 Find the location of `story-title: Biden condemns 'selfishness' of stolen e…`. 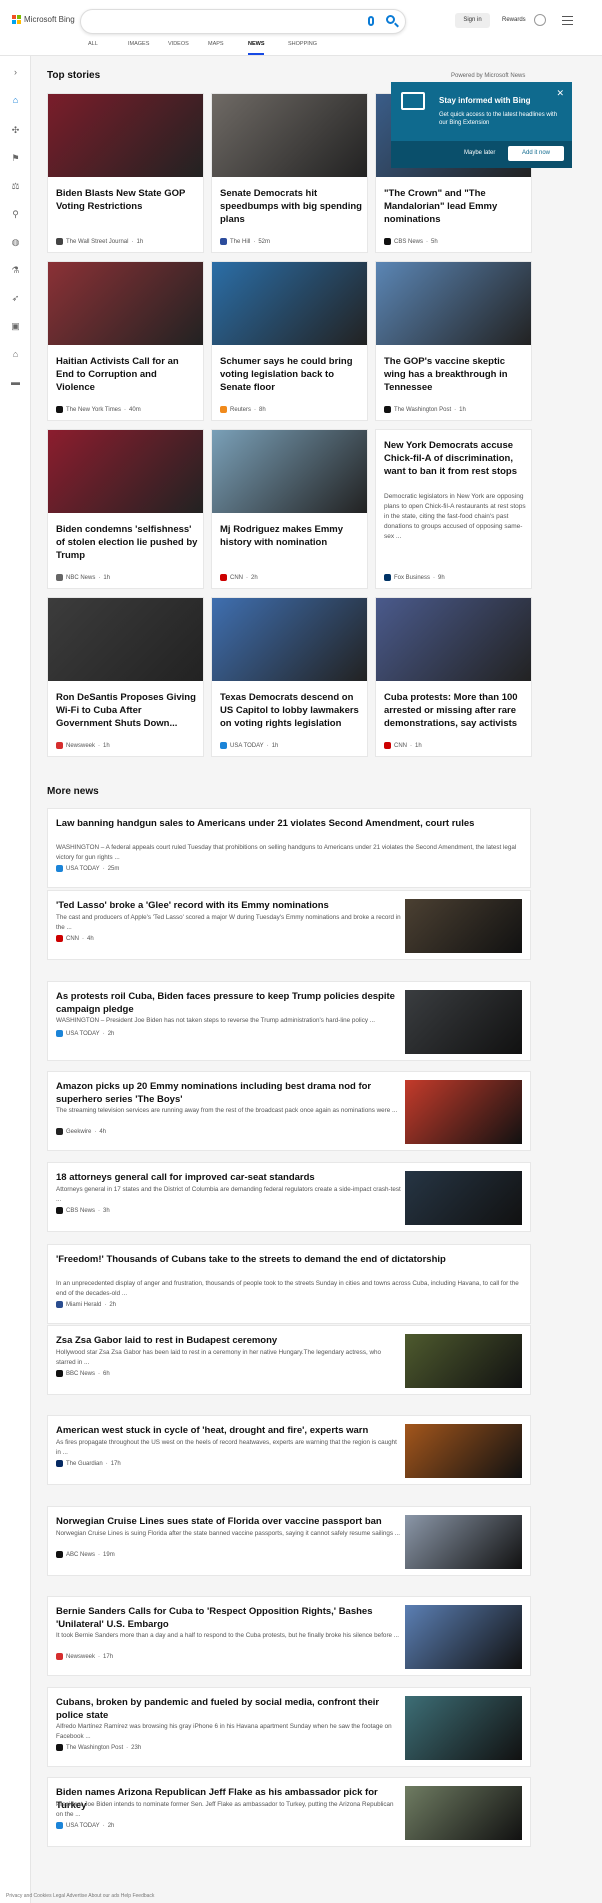

story-title: Biden condemns 'selfishness' of stolen e… is located at coordinates (127, 542).